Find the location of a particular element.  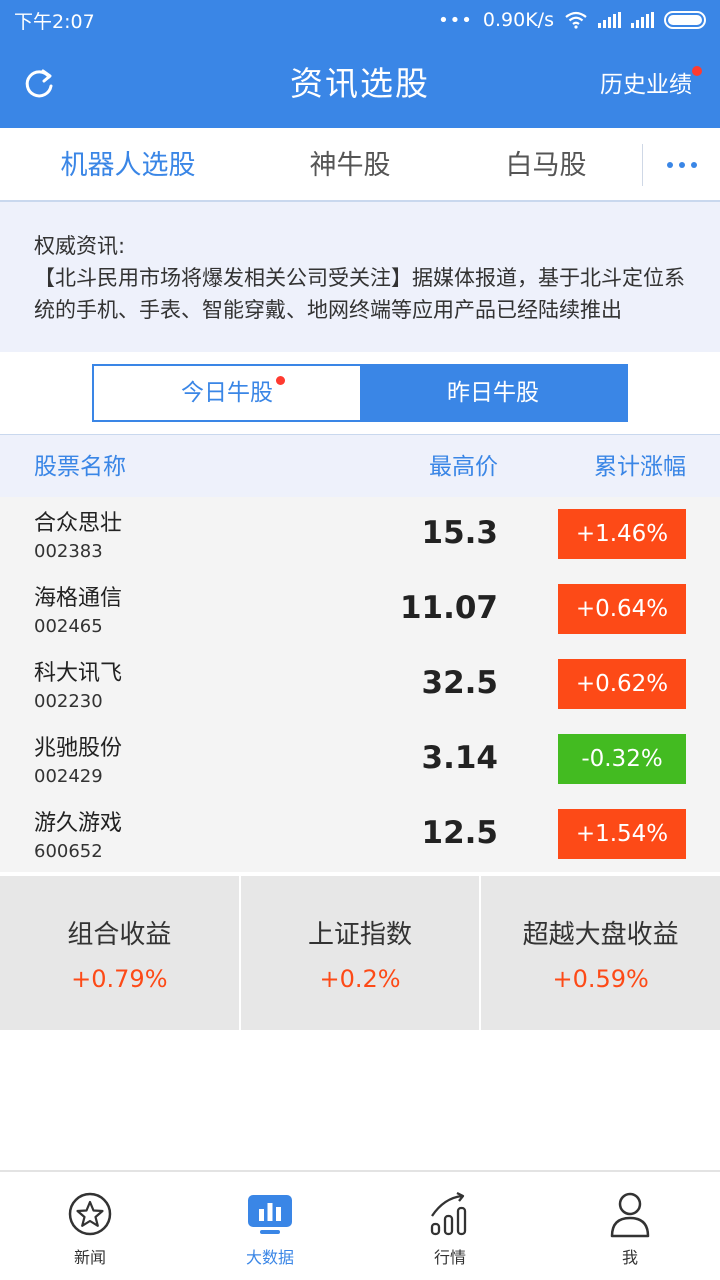

tab-robot-picks: 机器人选股 is located at coordinates (128, 165).